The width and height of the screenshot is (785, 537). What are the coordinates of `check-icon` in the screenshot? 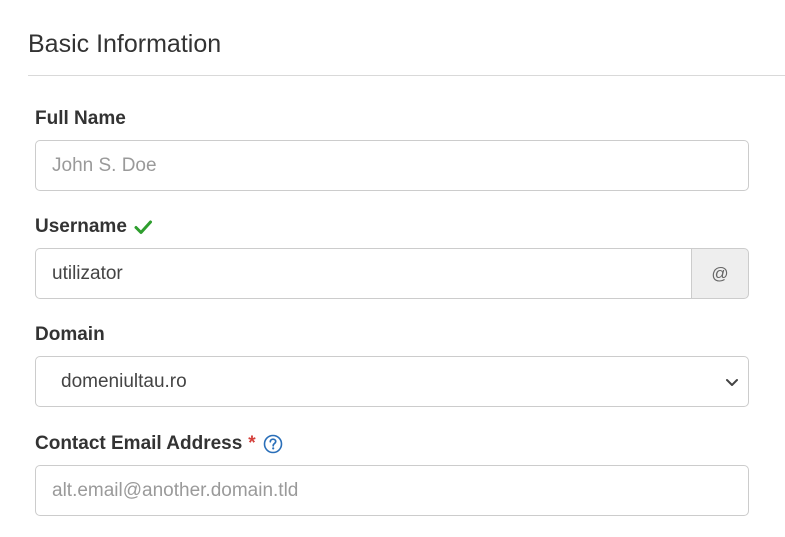 It's located at (143, 227).